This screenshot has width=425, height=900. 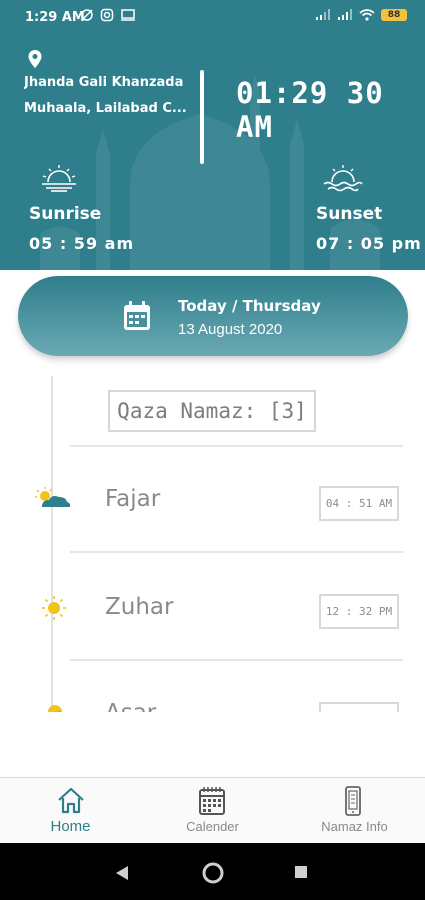 I want to click on timeline-line, so click(x=52, y=544).